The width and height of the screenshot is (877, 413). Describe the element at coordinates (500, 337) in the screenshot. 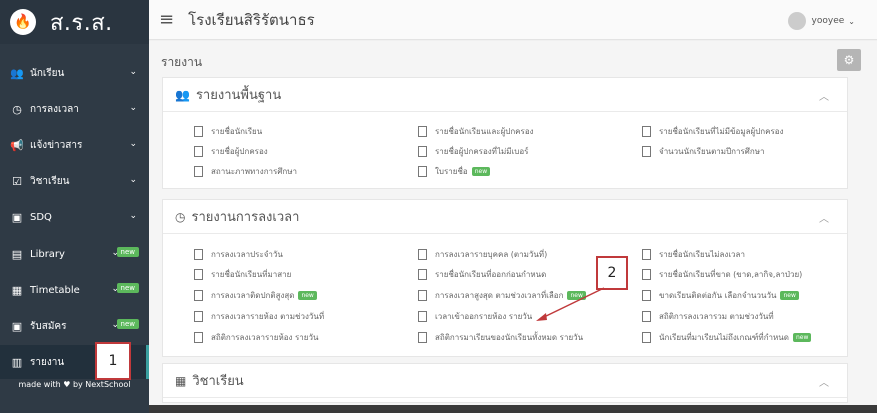

I see `report-link: สถิติการมาเรียนของนักเรียนทั้งหมด รายวัน` at that location.